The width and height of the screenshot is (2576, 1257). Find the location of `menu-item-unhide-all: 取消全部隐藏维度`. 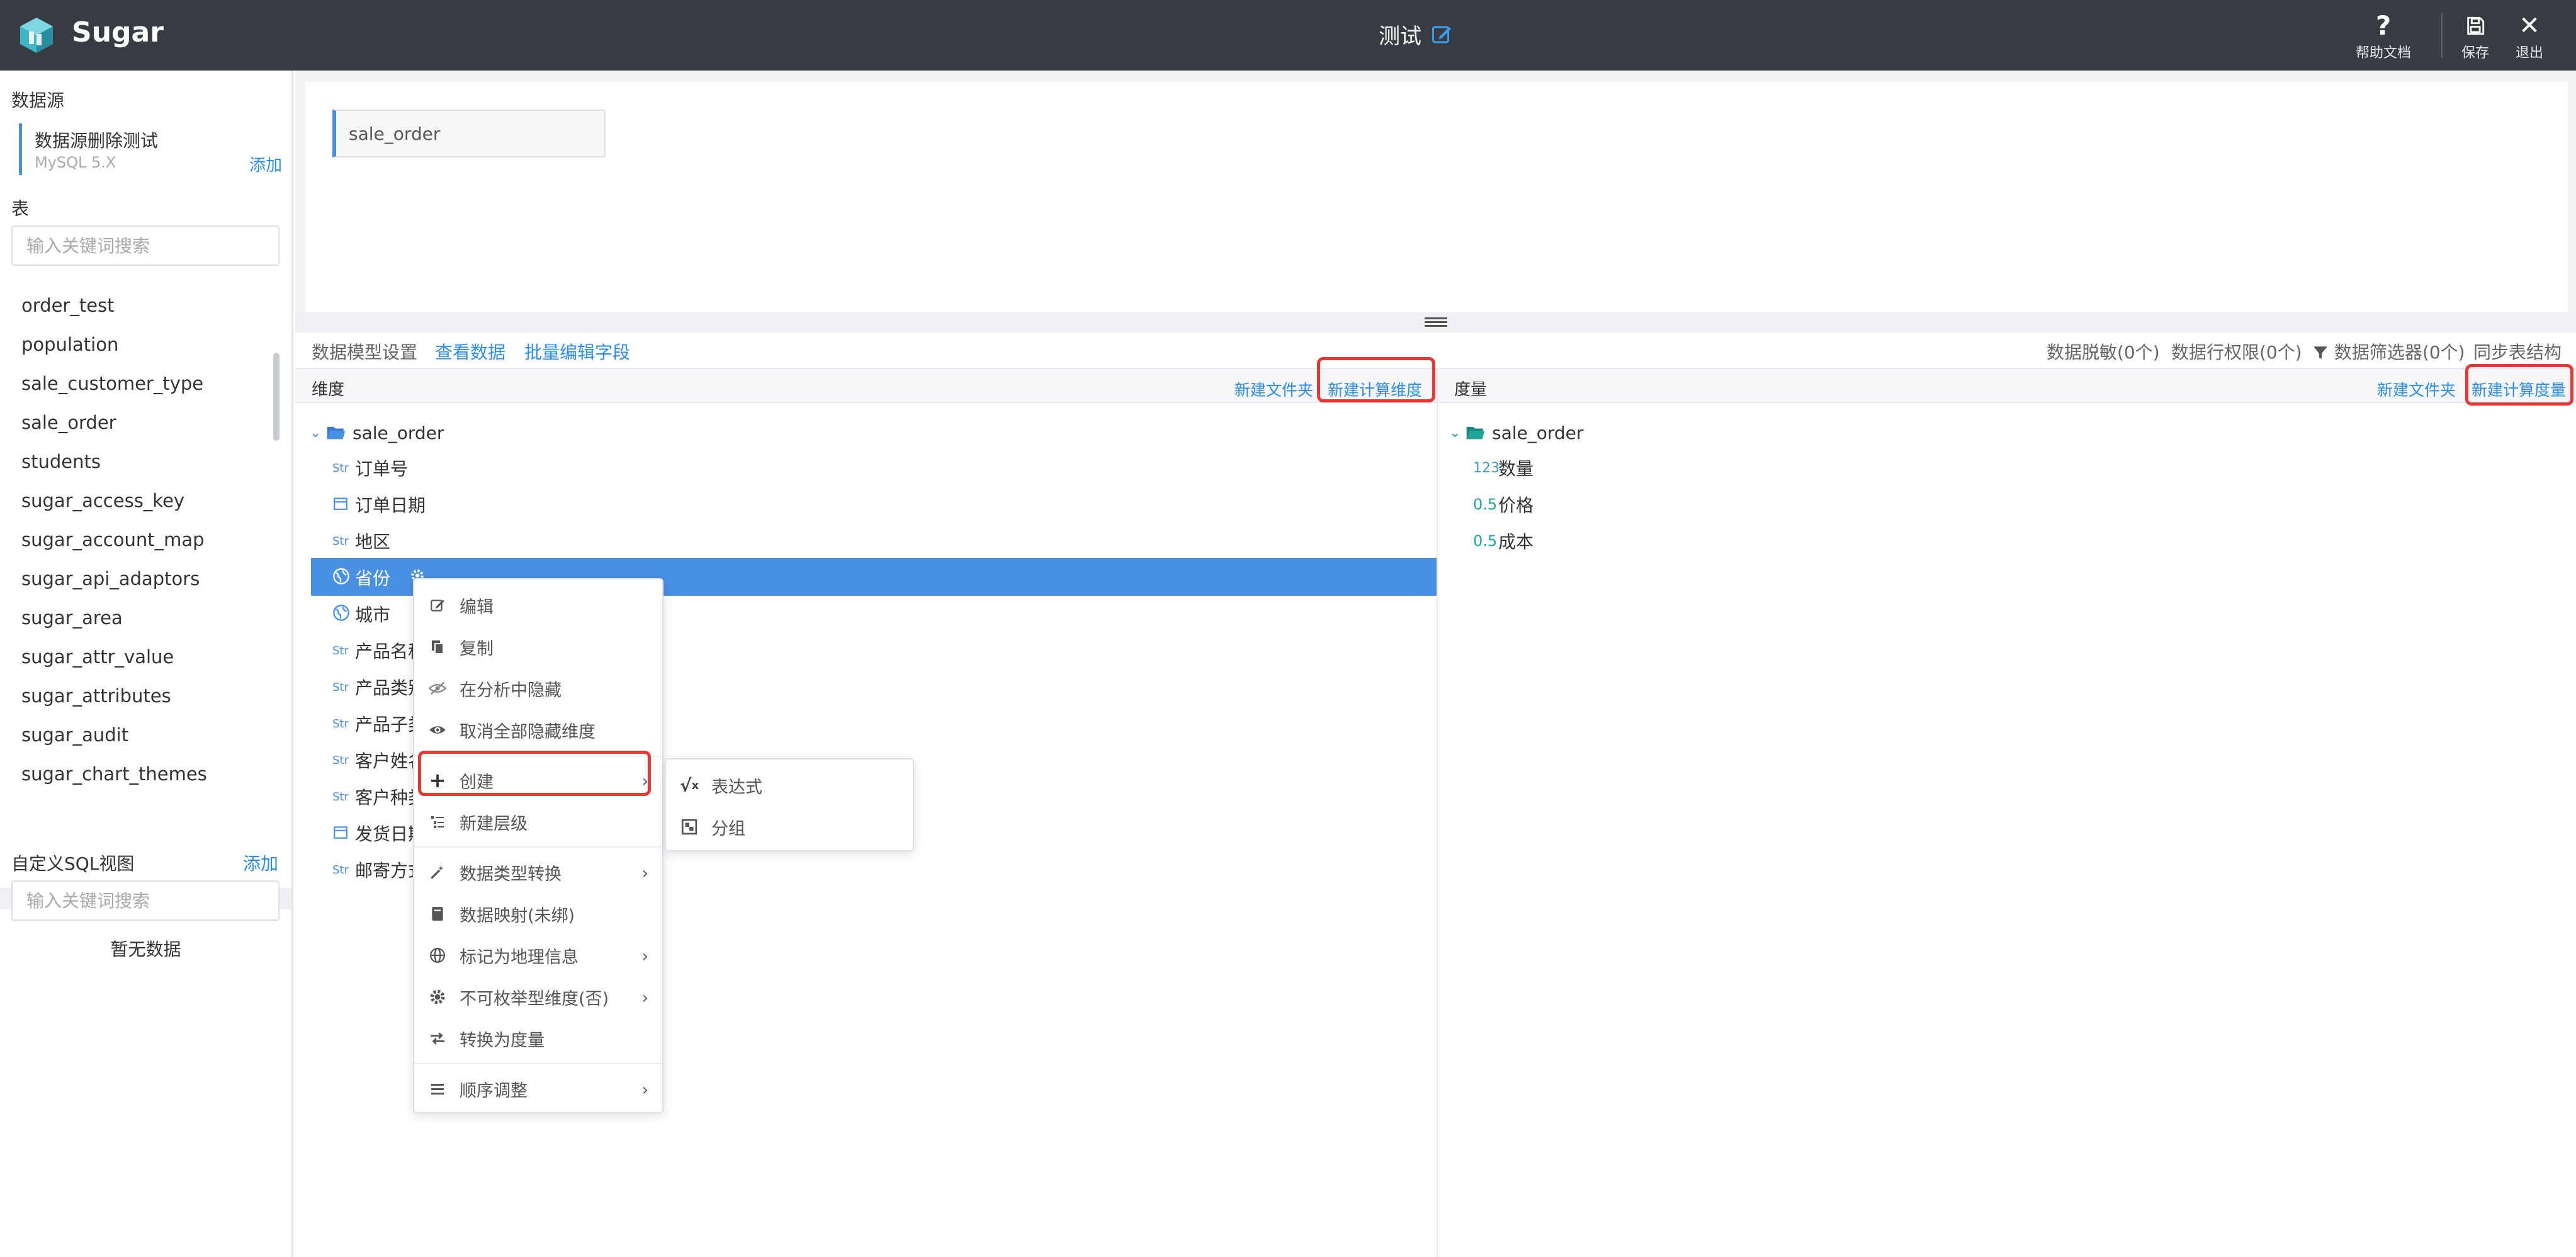

menu-item-unhide-all: 取消全部隐藏维度 is located at coordinates (538, 729).